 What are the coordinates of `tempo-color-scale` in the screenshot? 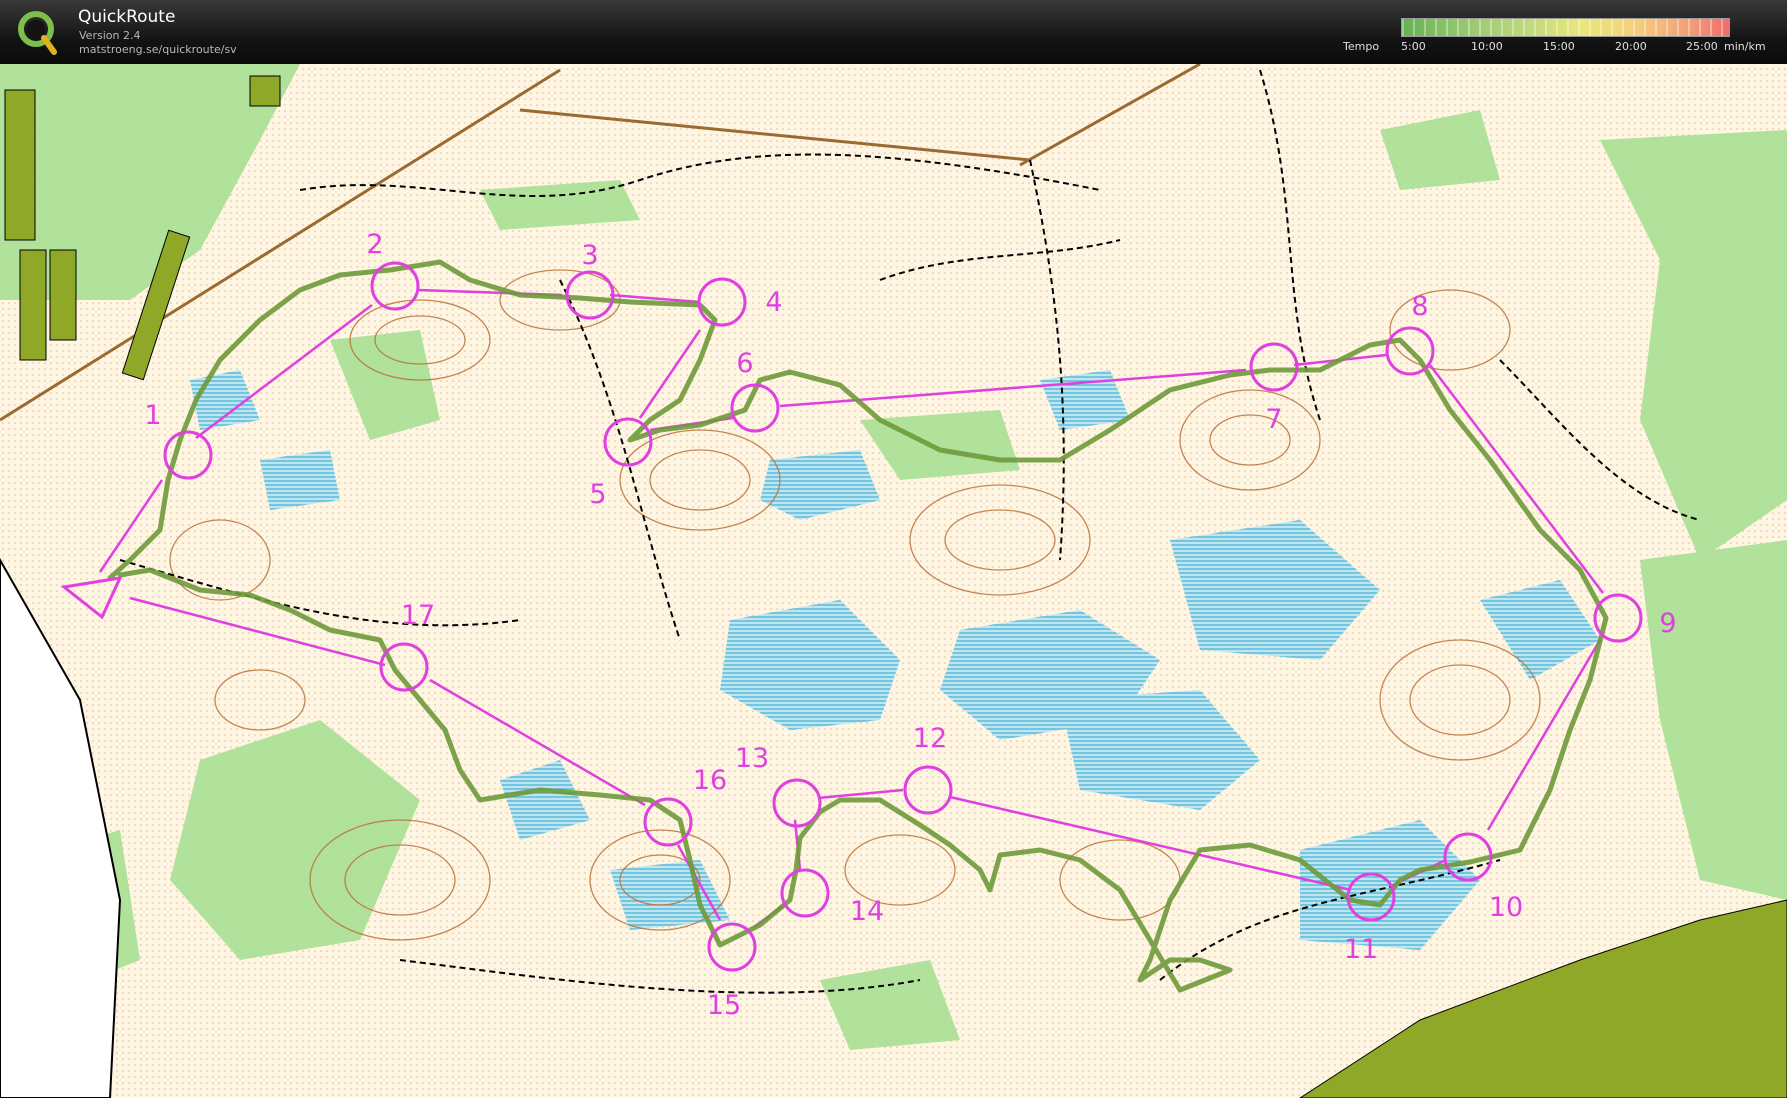 It's located at (1565, 27).